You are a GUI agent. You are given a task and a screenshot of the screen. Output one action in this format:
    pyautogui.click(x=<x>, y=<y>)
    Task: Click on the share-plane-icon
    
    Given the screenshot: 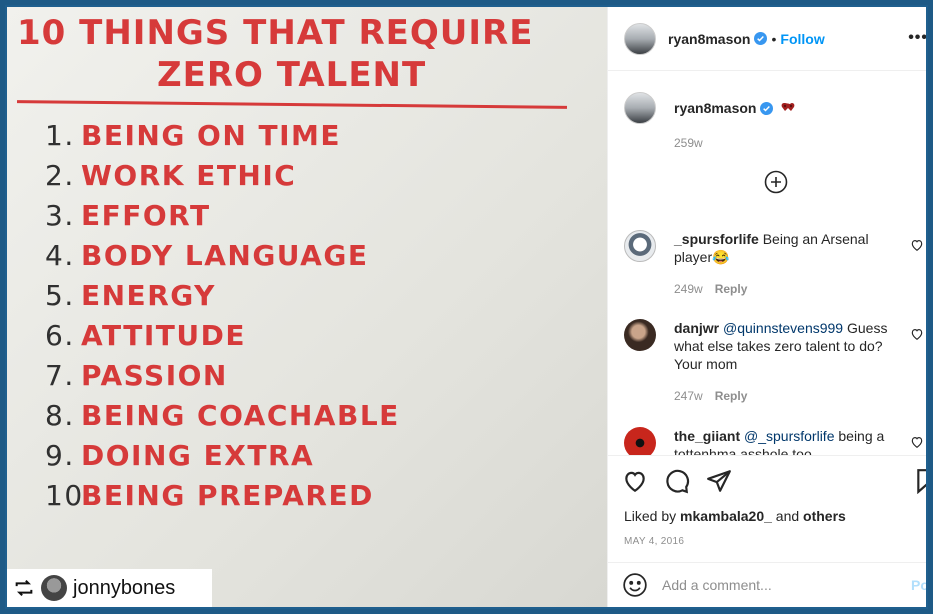 What is the action you would take?
    pyautogui.click(x=719, y=481)
    